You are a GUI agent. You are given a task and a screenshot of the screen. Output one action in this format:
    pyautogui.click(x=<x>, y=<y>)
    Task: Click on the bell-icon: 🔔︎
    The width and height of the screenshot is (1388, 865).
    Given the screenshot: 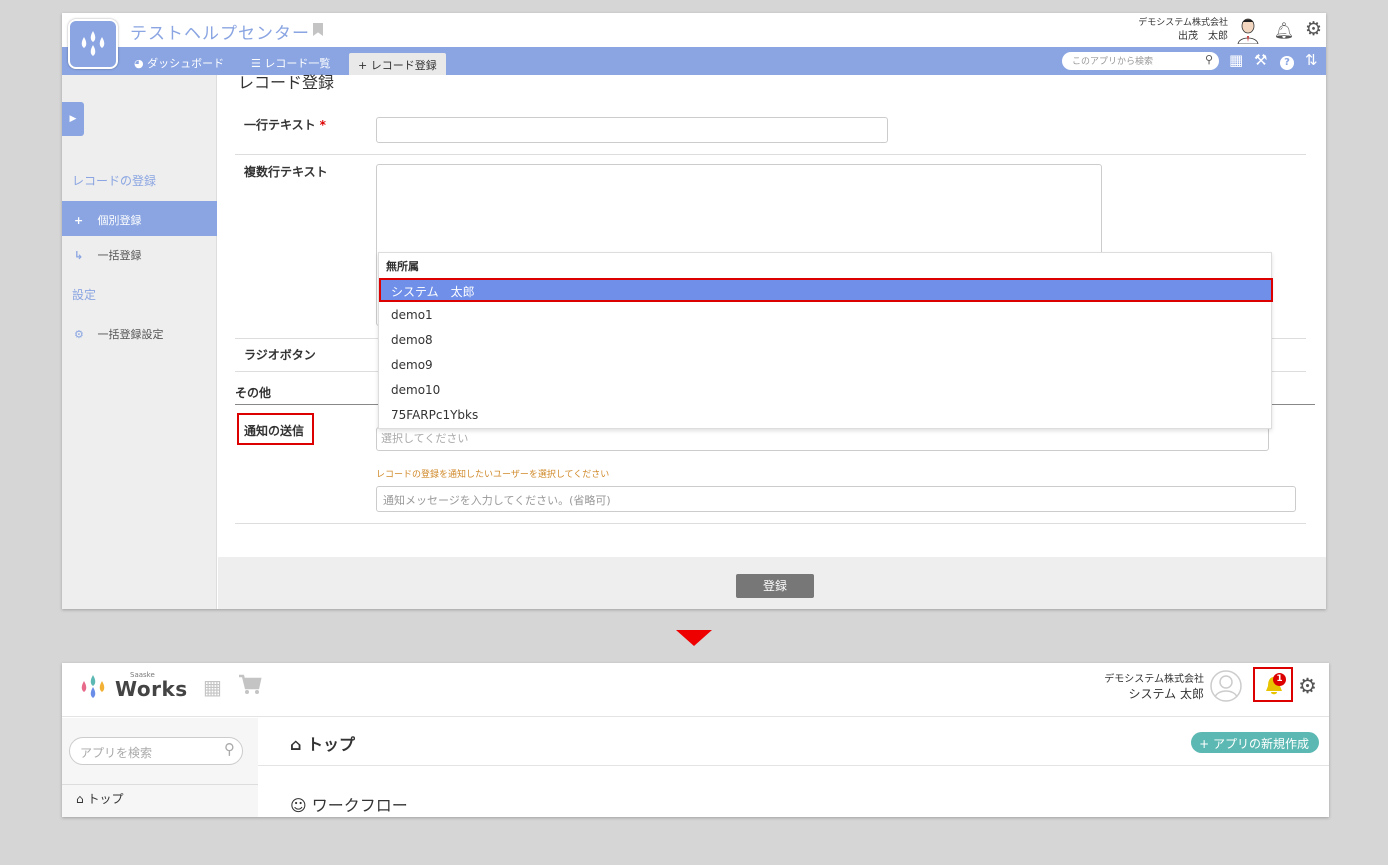 What is the action you would take?
    pyautogui.click(x=1284, y=30)
    